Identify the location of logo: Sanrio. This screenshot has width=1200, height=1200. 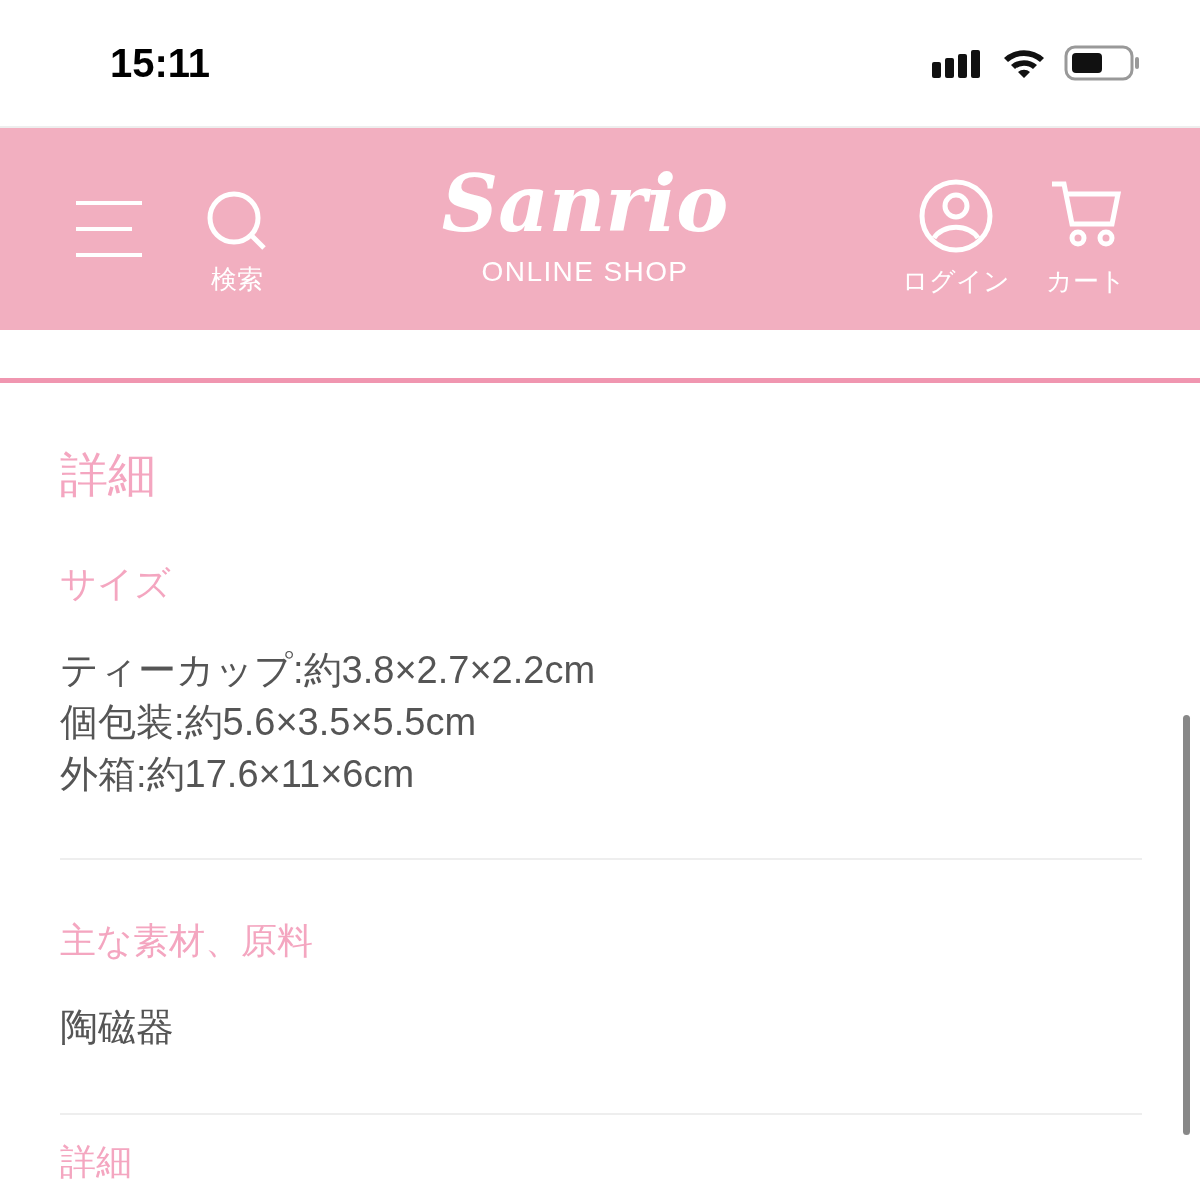
(585, 204).